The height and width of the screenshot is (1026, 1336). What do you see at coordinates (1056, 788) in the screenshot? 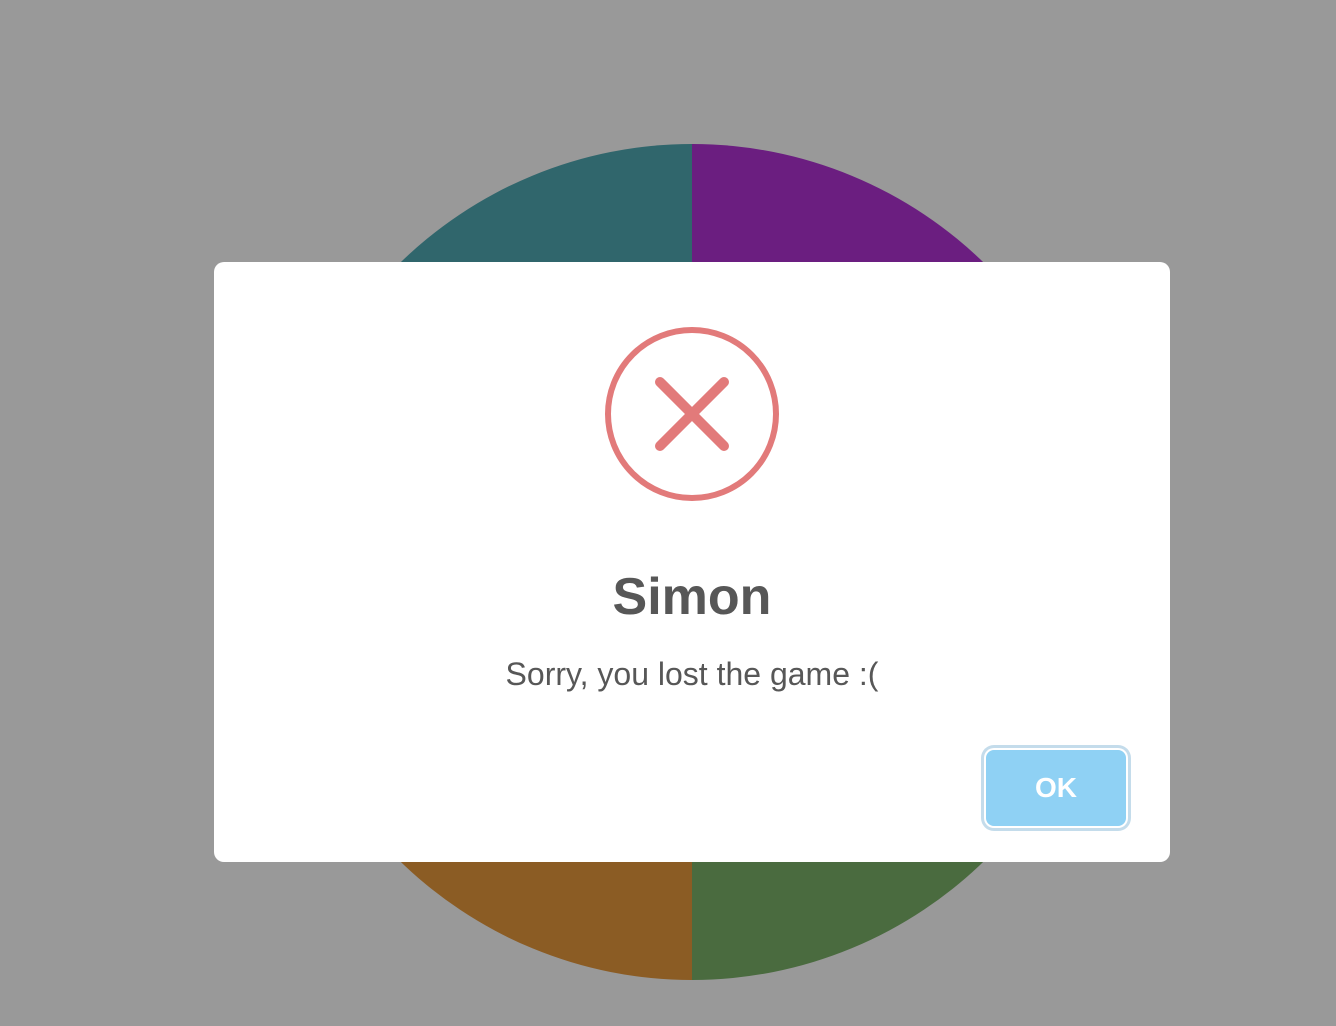
I see `ok-button: OK` at bounding box center [1056, 788].